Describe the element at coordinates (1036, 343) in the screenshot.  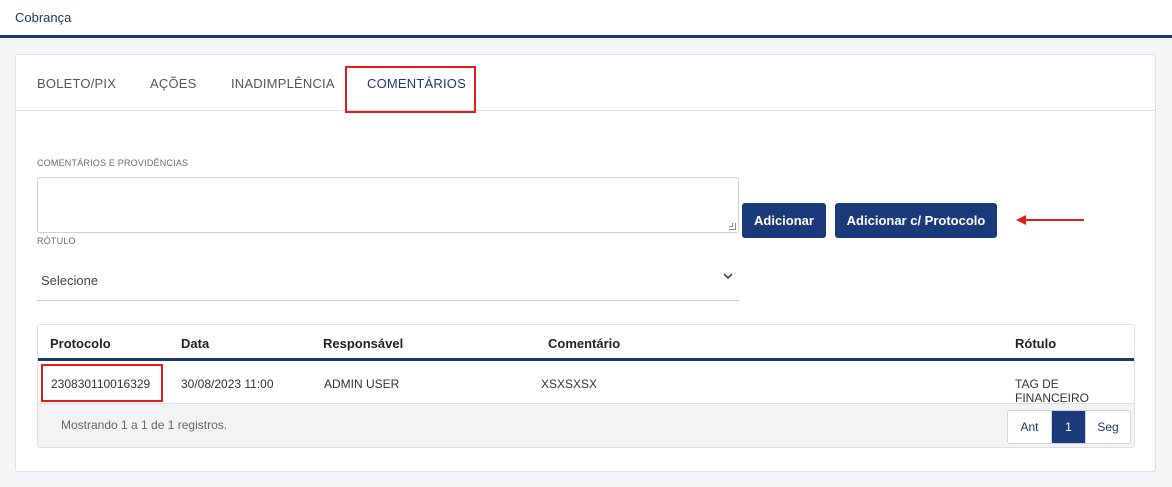
I see `column-header-rotulo: Rótulo` at that location.